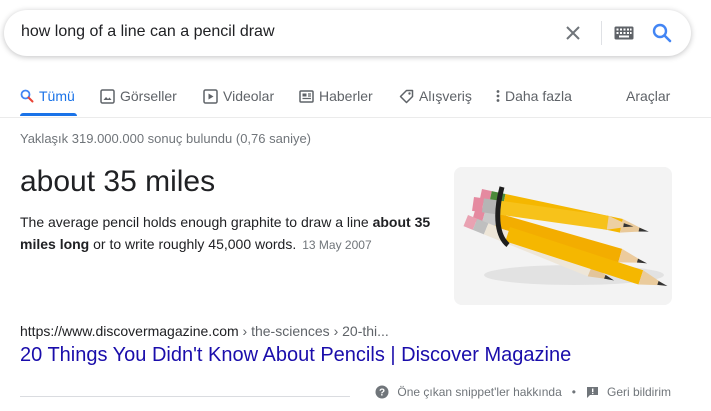  What do you see at coordinates (148, 32) in the screenshot?
I see `search-input: how long of a line can a pencil draw` at bounding box center [148, 32].